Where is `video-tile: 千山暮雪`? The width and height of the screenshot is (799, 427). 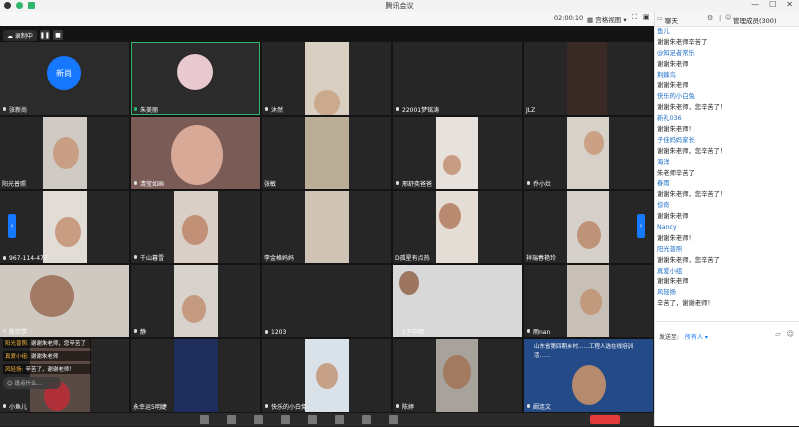 video-tile: 千山暮雪 is located at coordinates (195, 227).